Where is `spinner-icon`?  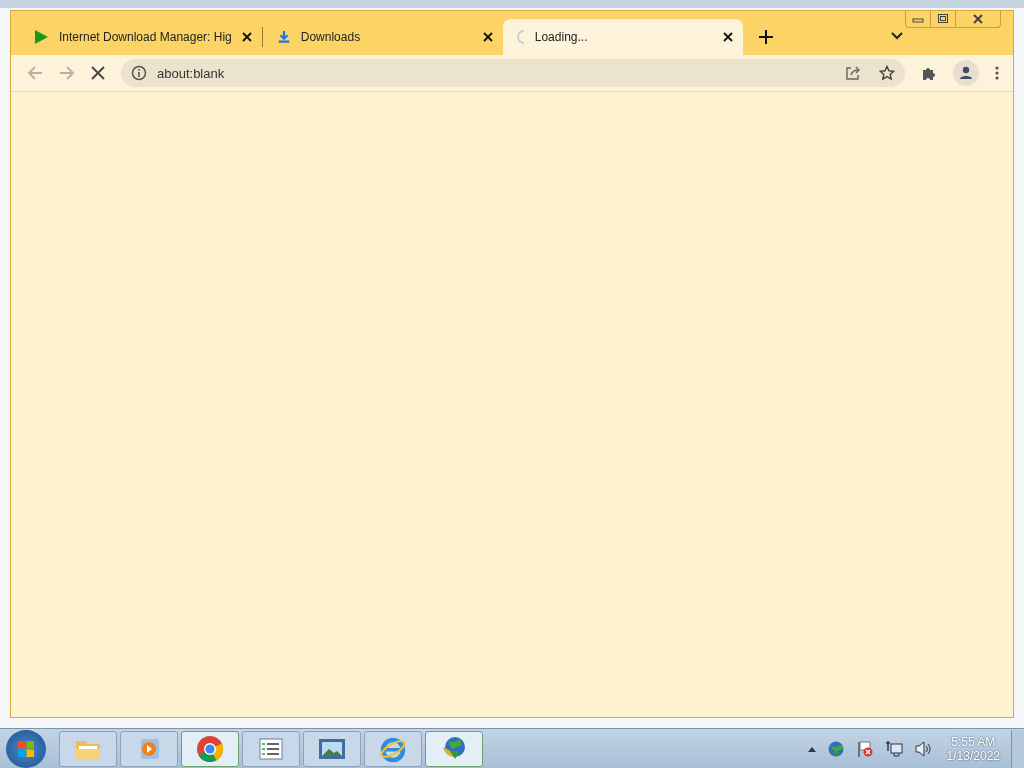
spinner-icon is located at coordinates (520, 37).